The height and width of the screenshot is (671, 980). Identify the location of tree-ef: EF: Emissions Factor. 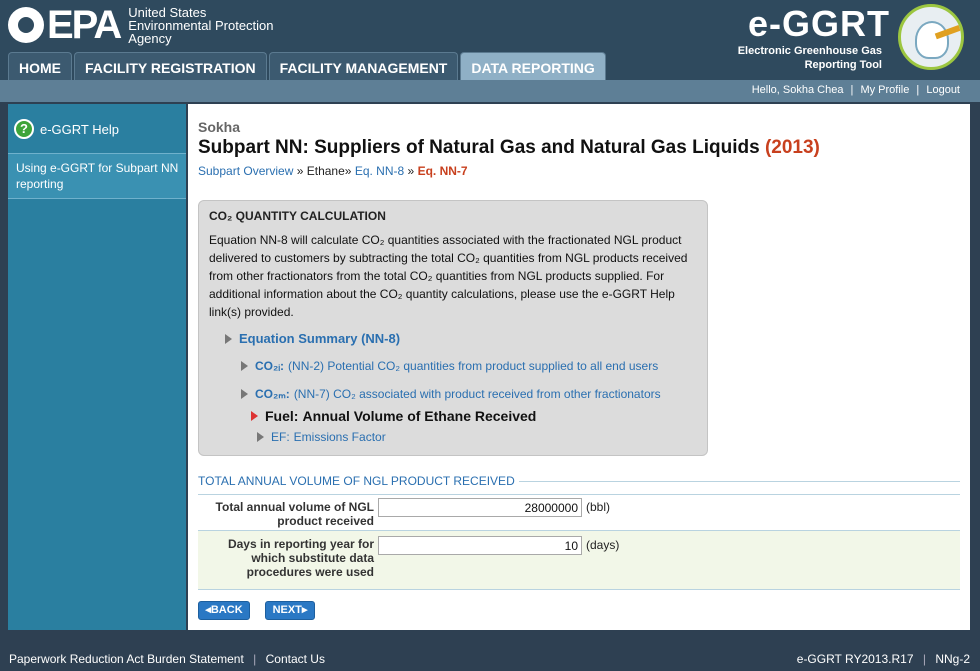
(321, 437).